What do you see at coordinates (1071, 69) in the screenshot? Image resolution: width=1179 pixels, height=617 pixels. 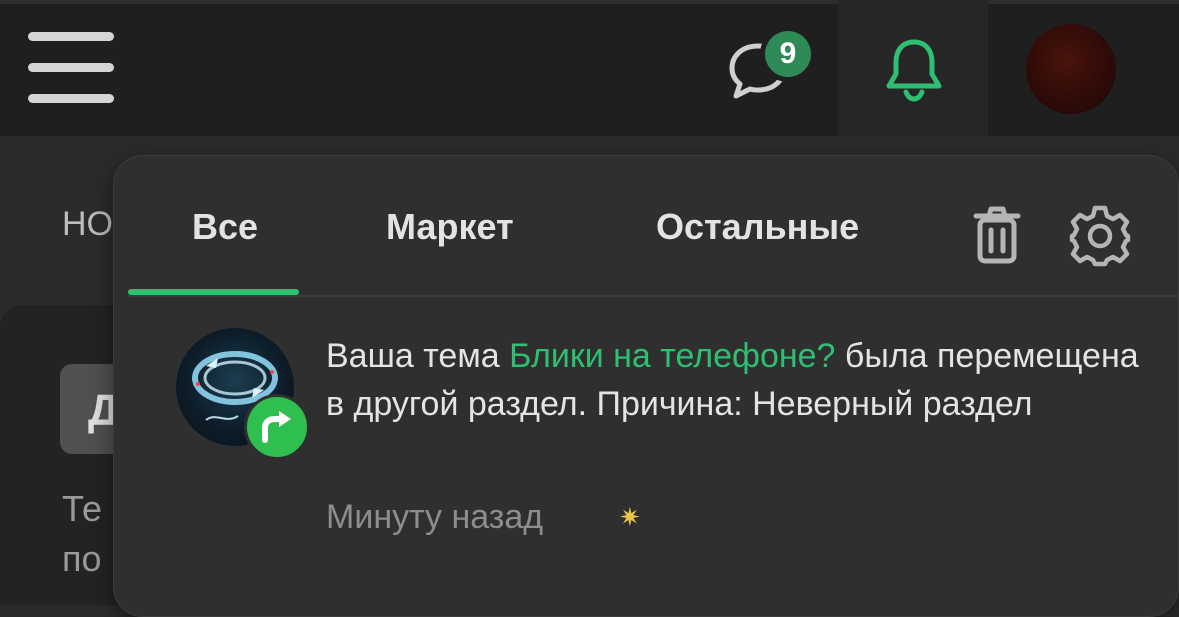 I see `user-avatar` at bounding box center [1071, 69].